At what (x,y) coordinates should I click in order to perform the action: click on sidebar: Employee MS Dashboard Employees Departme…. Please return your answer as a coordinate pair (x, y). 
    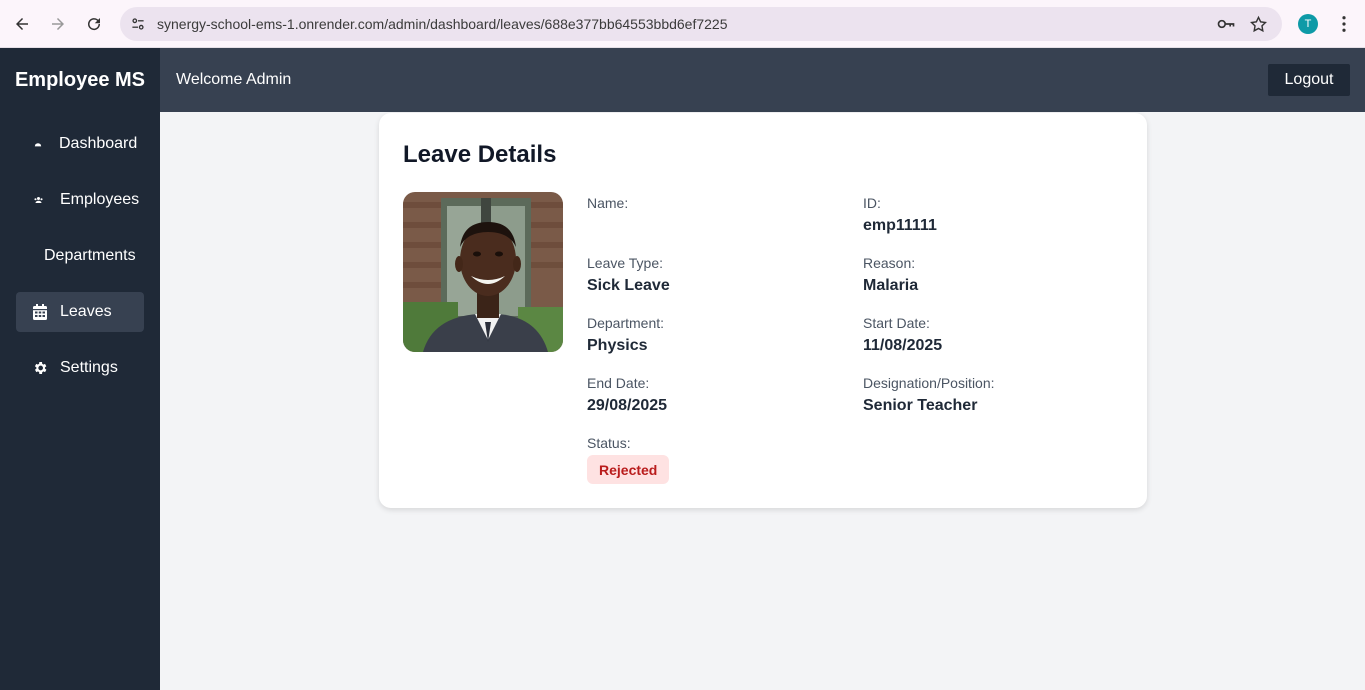
    Looking at the image, I should click on (80, 369).